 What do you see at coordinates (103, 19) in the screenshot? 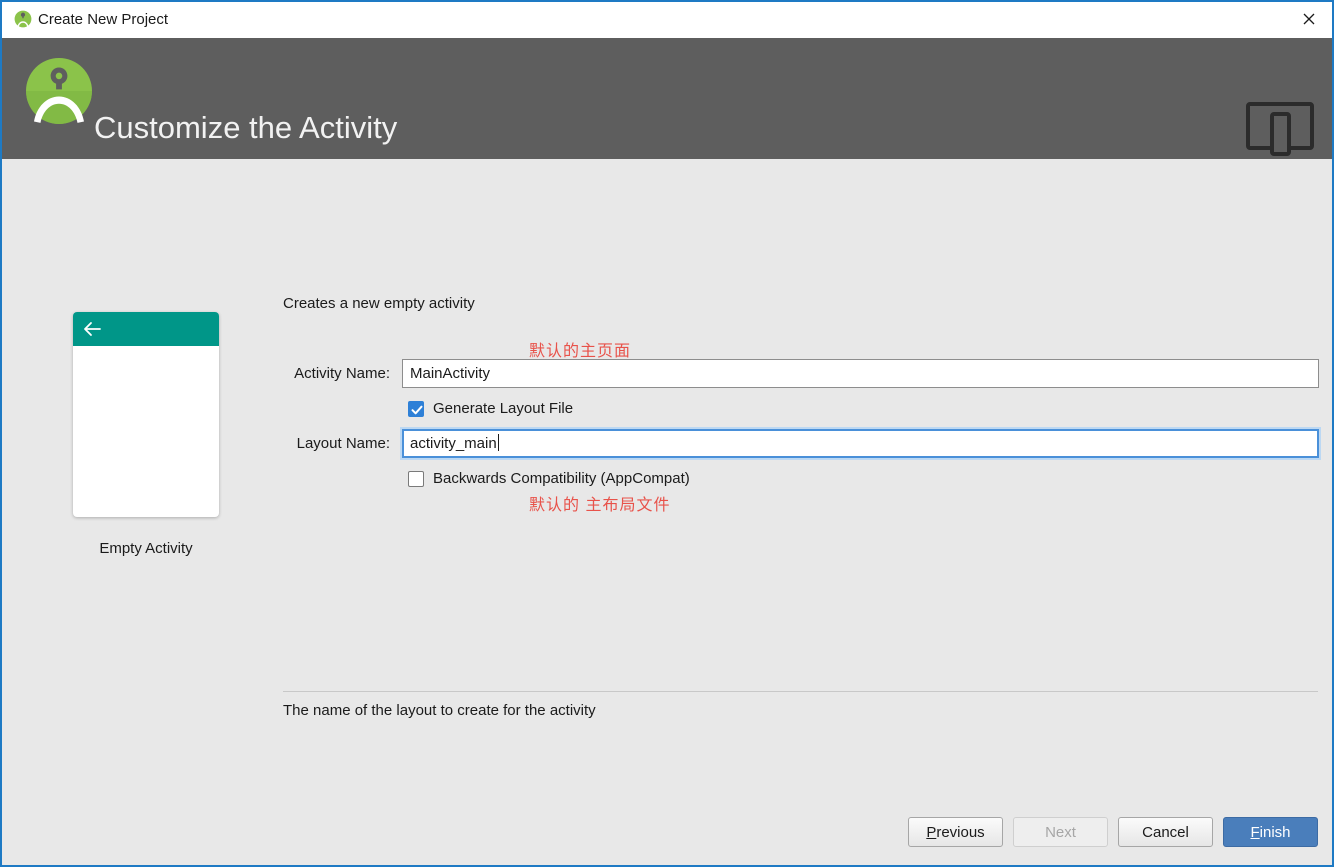
I see `window-title: Create New Project` at bounding box center [103, 19].